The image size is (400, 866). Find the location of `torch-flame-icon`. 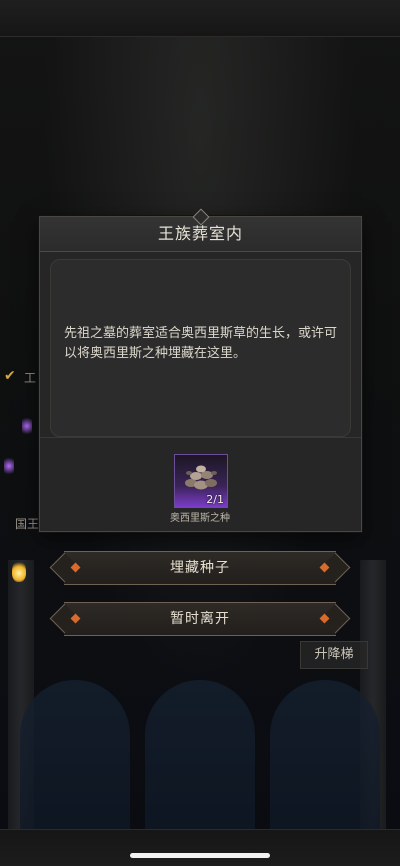

torch-flame-icon is located at coordinates (19, 571).